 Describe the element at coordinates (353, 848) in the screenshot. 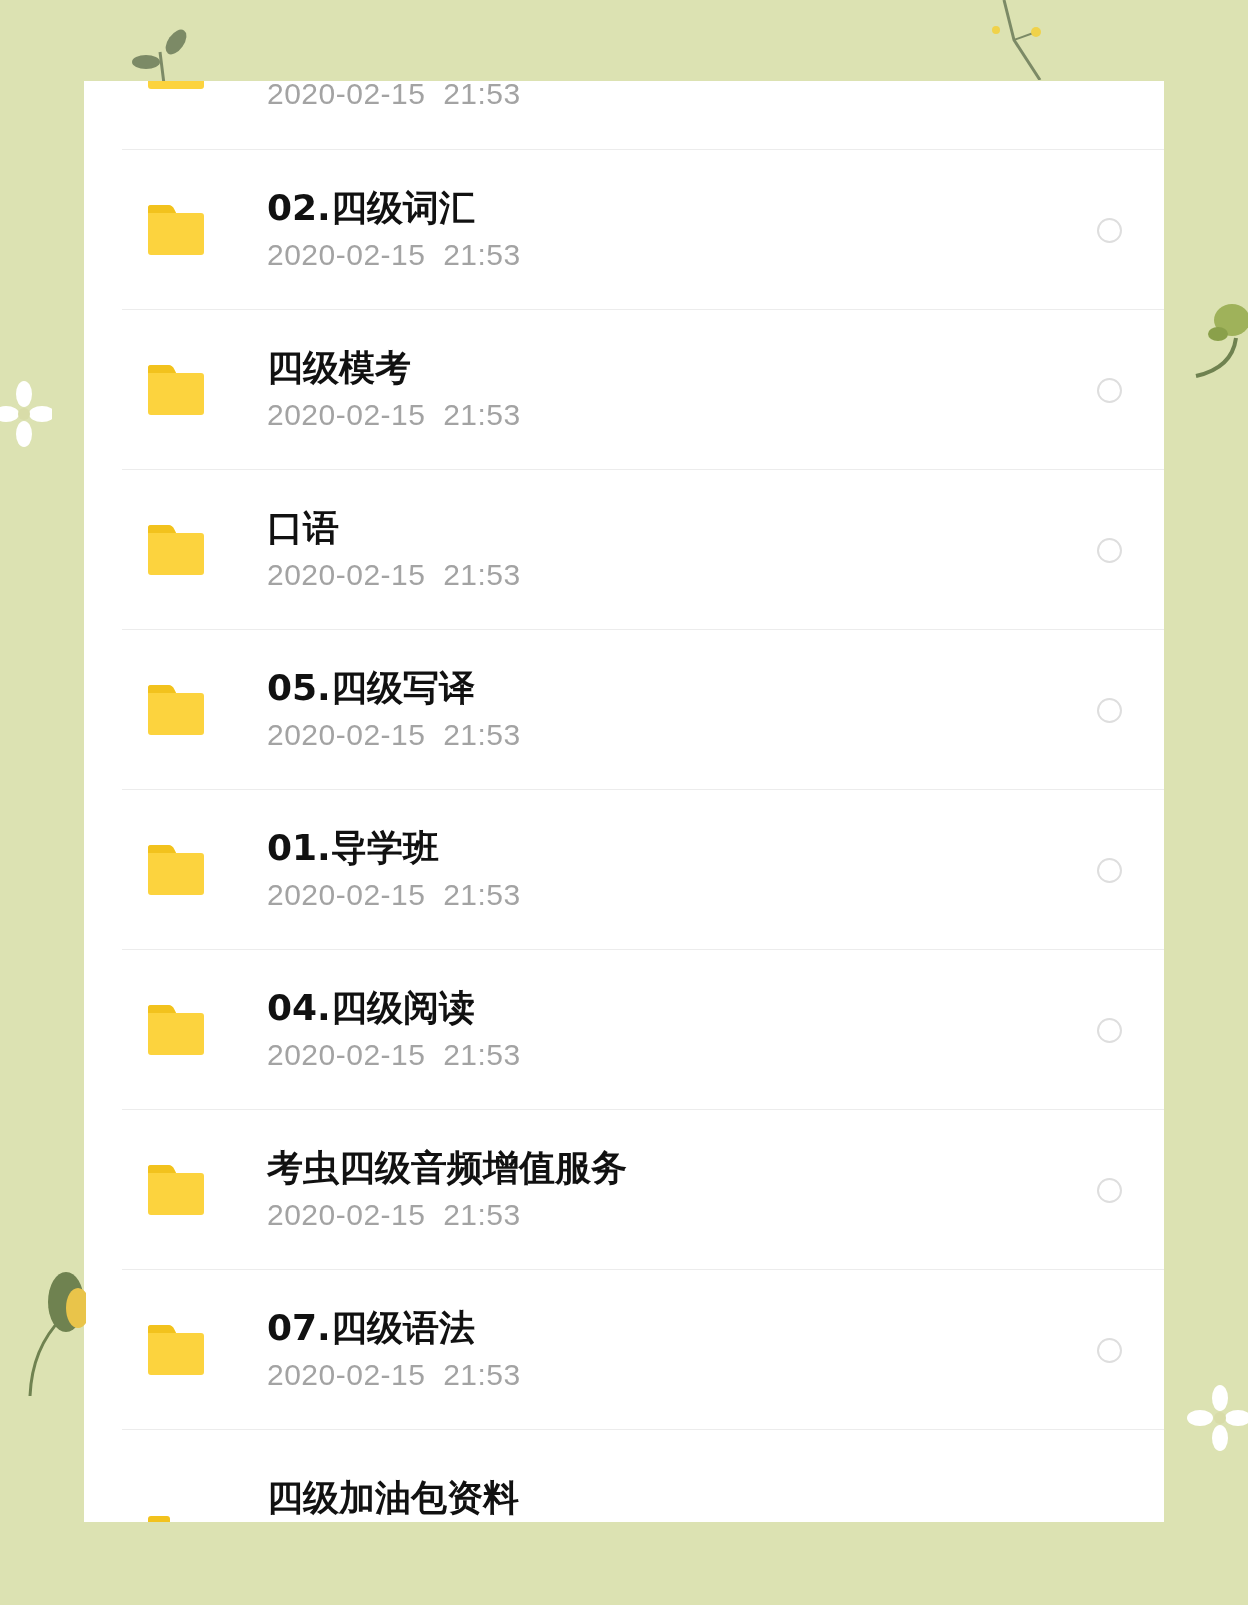

I see `folder-name: 01.导学班` at that location.